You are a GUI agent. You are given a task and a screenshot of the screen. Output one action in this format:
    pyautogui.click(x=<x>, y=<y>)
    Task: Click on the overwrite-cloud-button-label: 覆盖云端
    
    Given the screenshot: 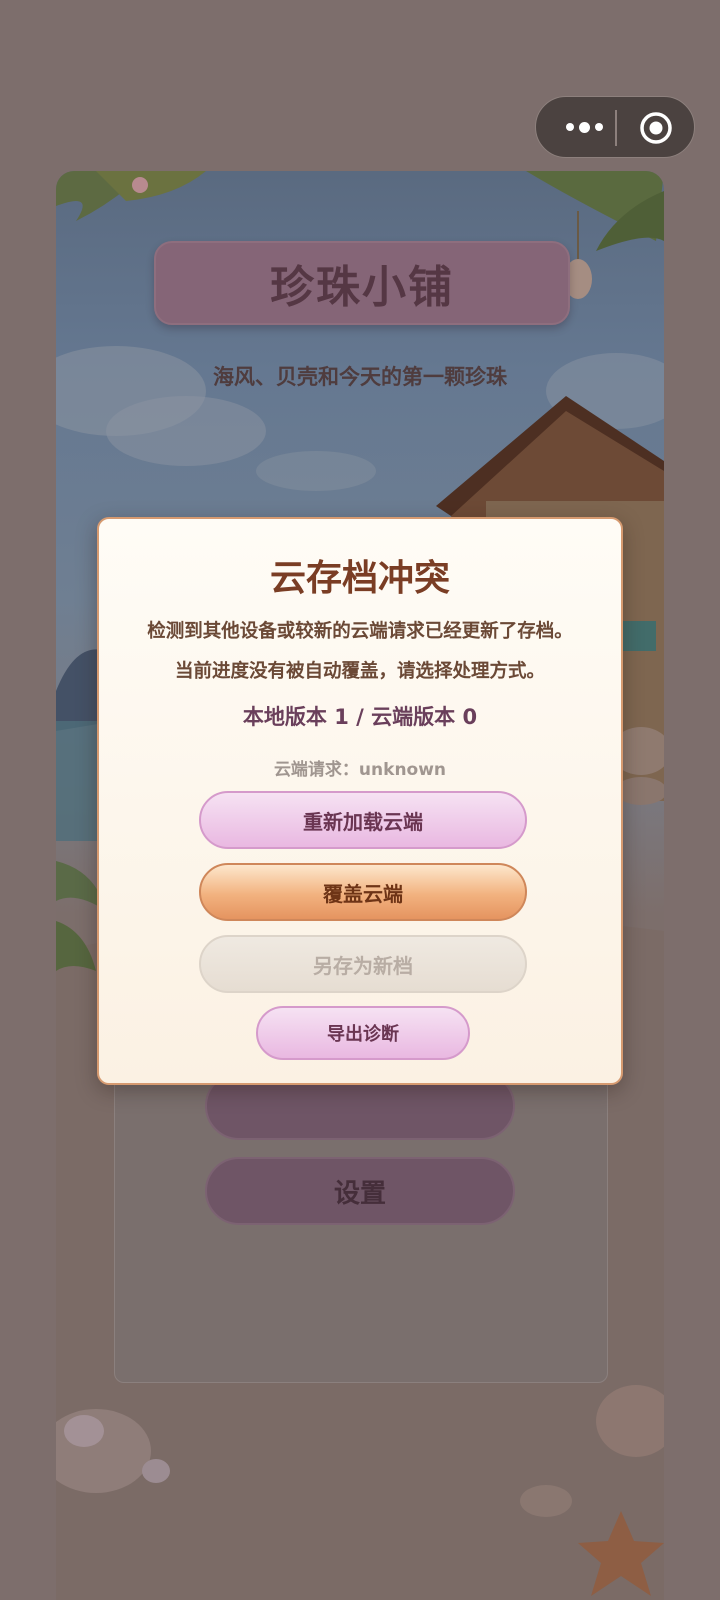 What is the action you would take?
    pyautogui.click(x=363, y=893)
    